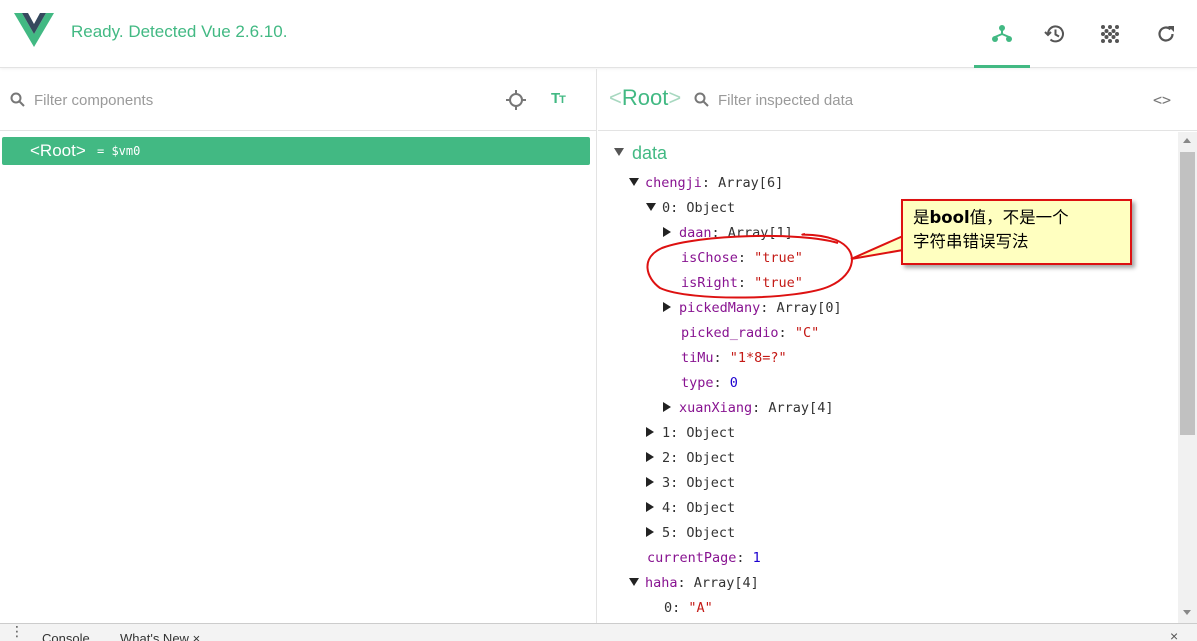  What do you see at coordinates (709, 258) in the screenshot?
I see `row-key: isChose` at bounding box center [709, 258].